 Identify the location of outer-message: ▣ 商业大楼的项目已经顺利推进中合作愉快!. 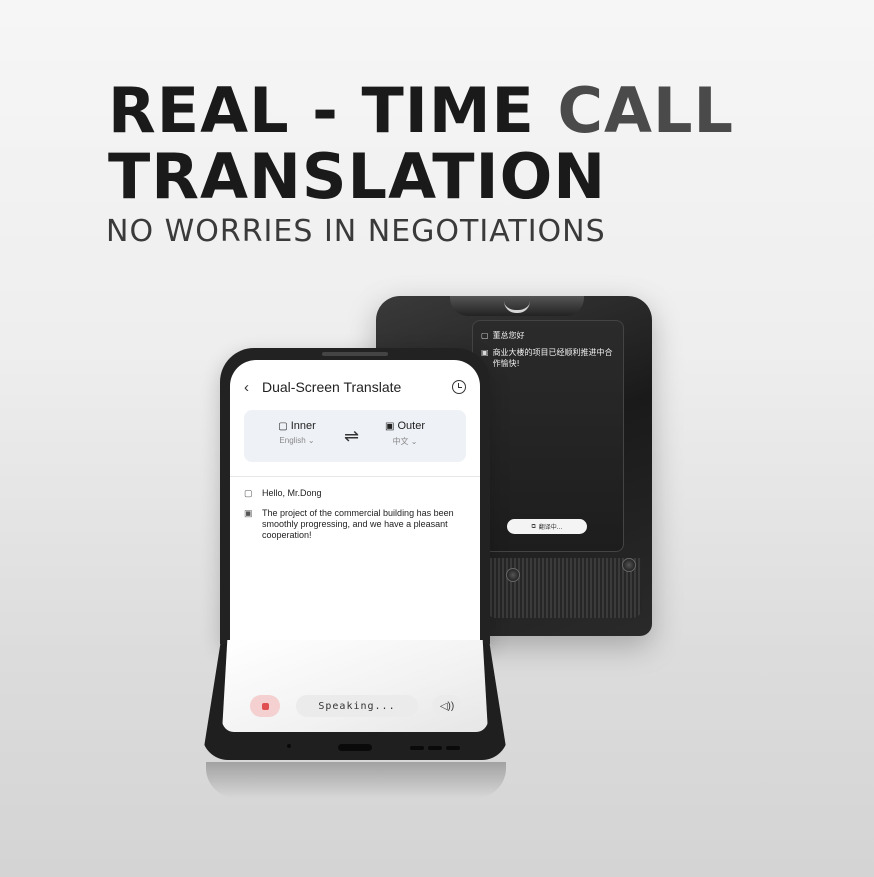
(548, 358).